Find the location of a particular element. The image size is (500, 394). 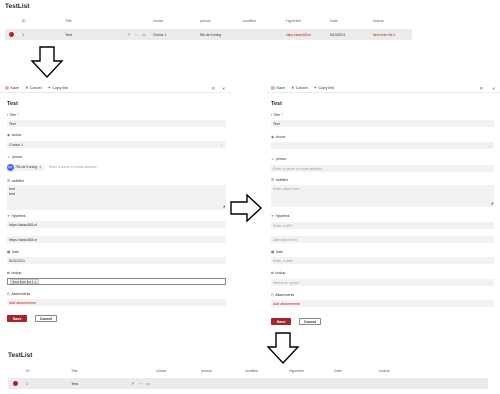

field-label-date: ▦ Date is located at coordinates (13, 252).